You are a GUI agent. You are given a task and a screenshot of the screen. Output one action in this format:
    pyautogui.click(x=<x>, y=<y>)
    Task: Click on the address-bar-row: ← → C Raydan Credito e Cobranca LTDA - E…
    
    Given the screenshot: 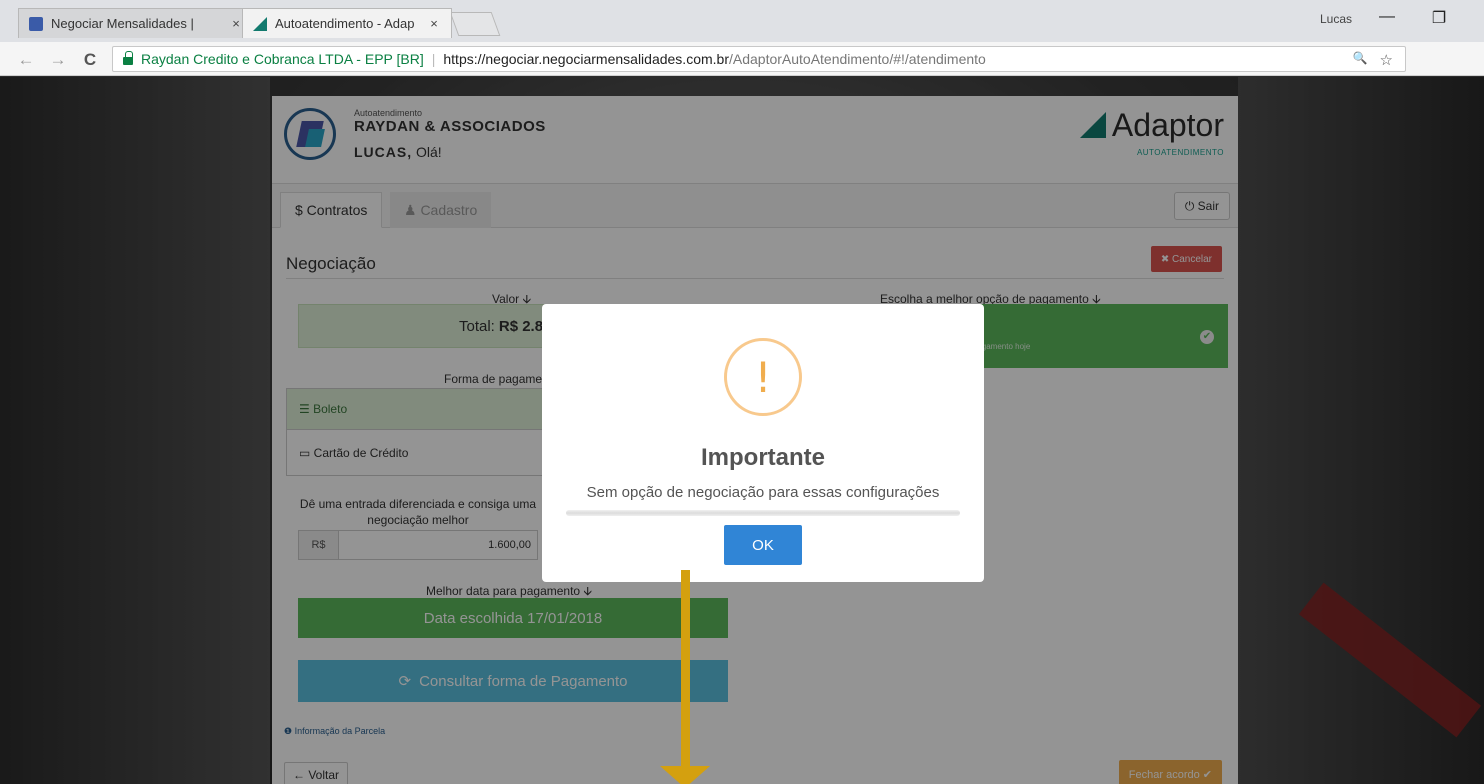 What is the action you would take?
    pyautogui.click(x=742, y=76)
    